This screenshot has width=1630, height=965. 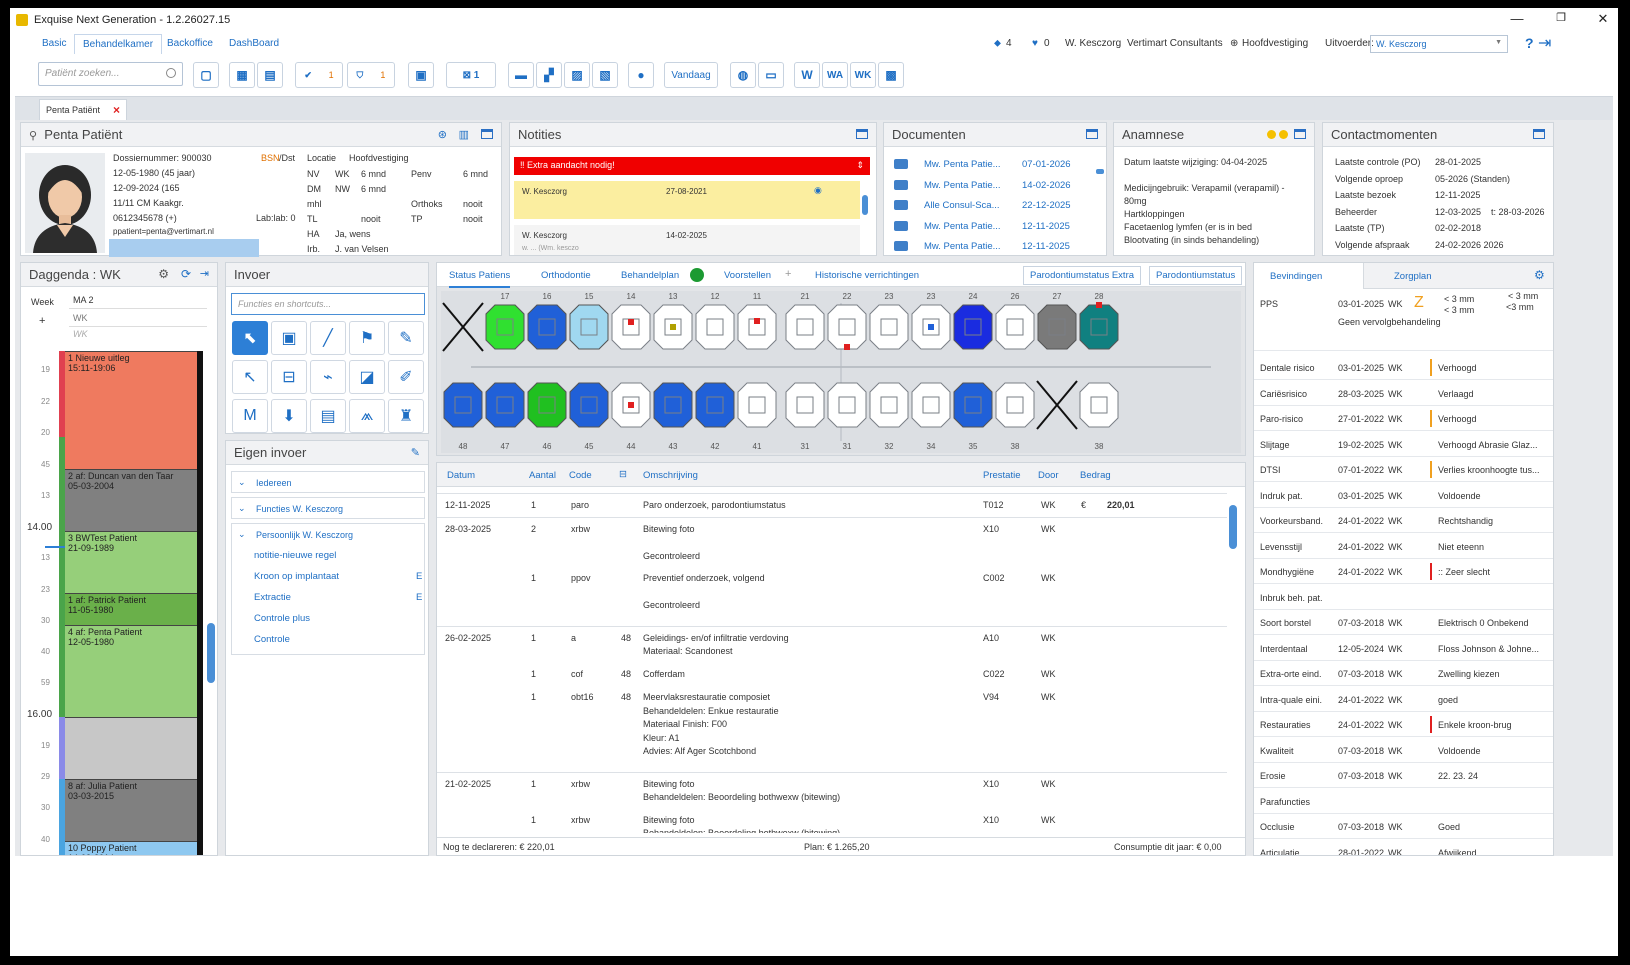 What do you see at coordinates (289, 377) in the screenshot?
I see `bridge-icon: ⊟` at bounding box center [289, 377].